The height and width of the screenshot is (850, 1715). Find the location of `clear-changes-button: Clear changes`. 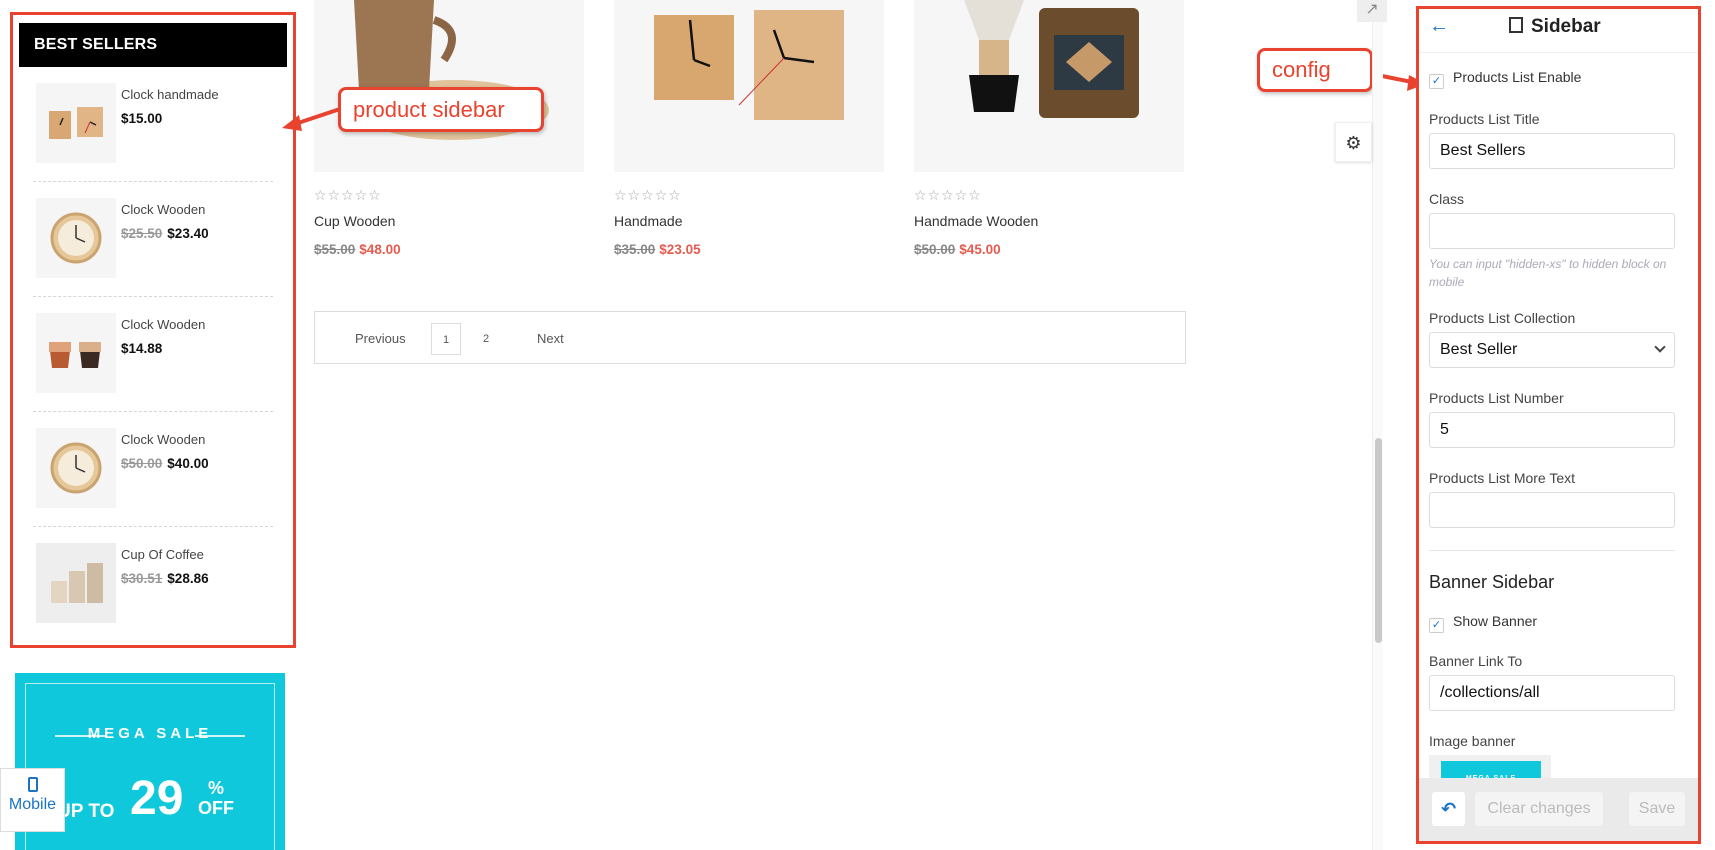

clear-changes-button: Clear changes is located at coordinates (1539, 809).